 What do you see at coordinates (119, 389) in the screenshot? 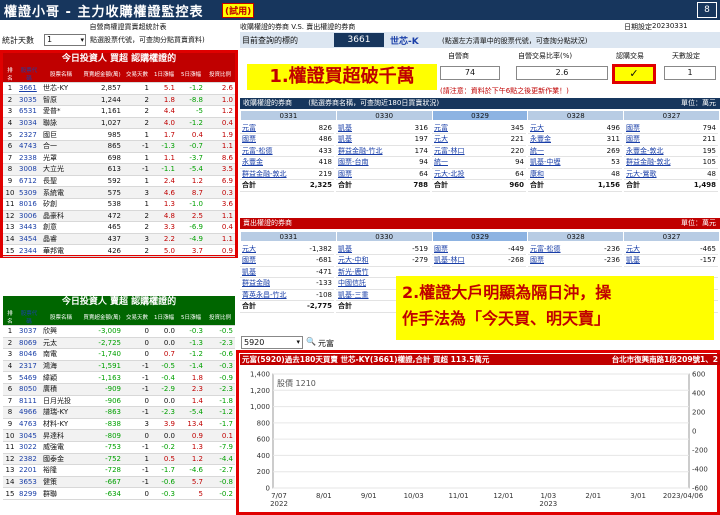
I see `sell-row: 6 8050 廣積 -909 -1 -2.9 2.3 -2.3` at bounding box center [119, 389].